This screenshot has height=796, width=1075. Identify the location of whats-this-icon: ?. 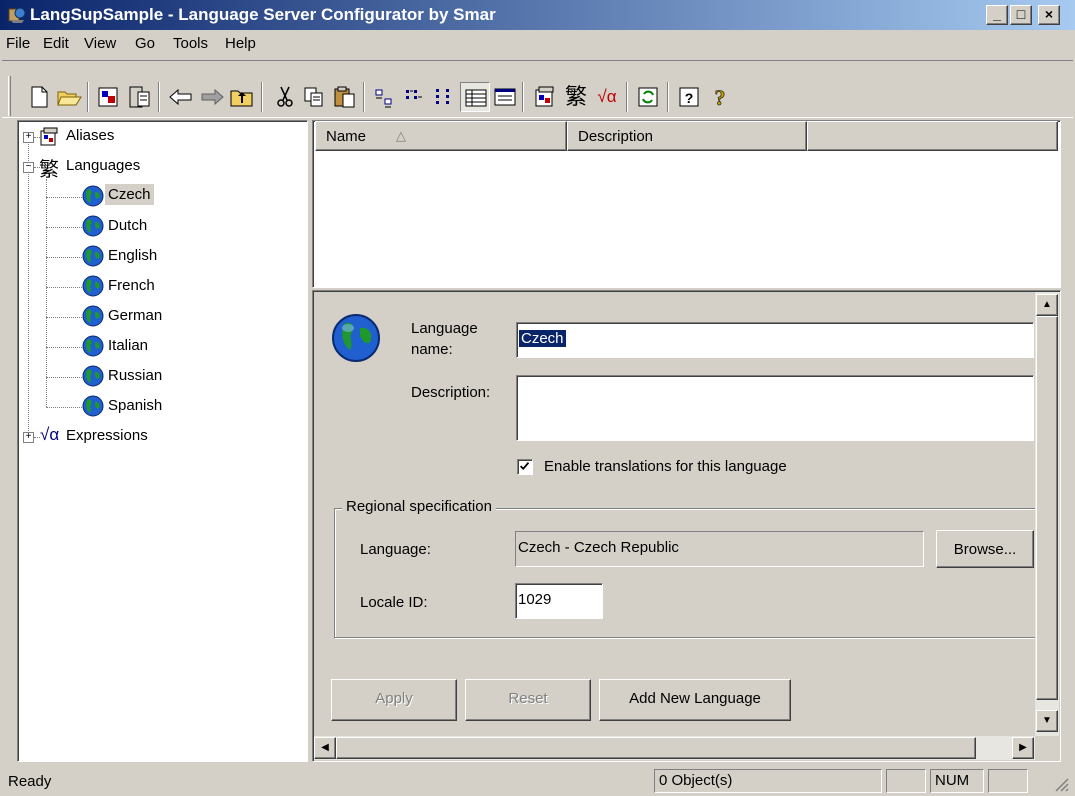
(720, 97).